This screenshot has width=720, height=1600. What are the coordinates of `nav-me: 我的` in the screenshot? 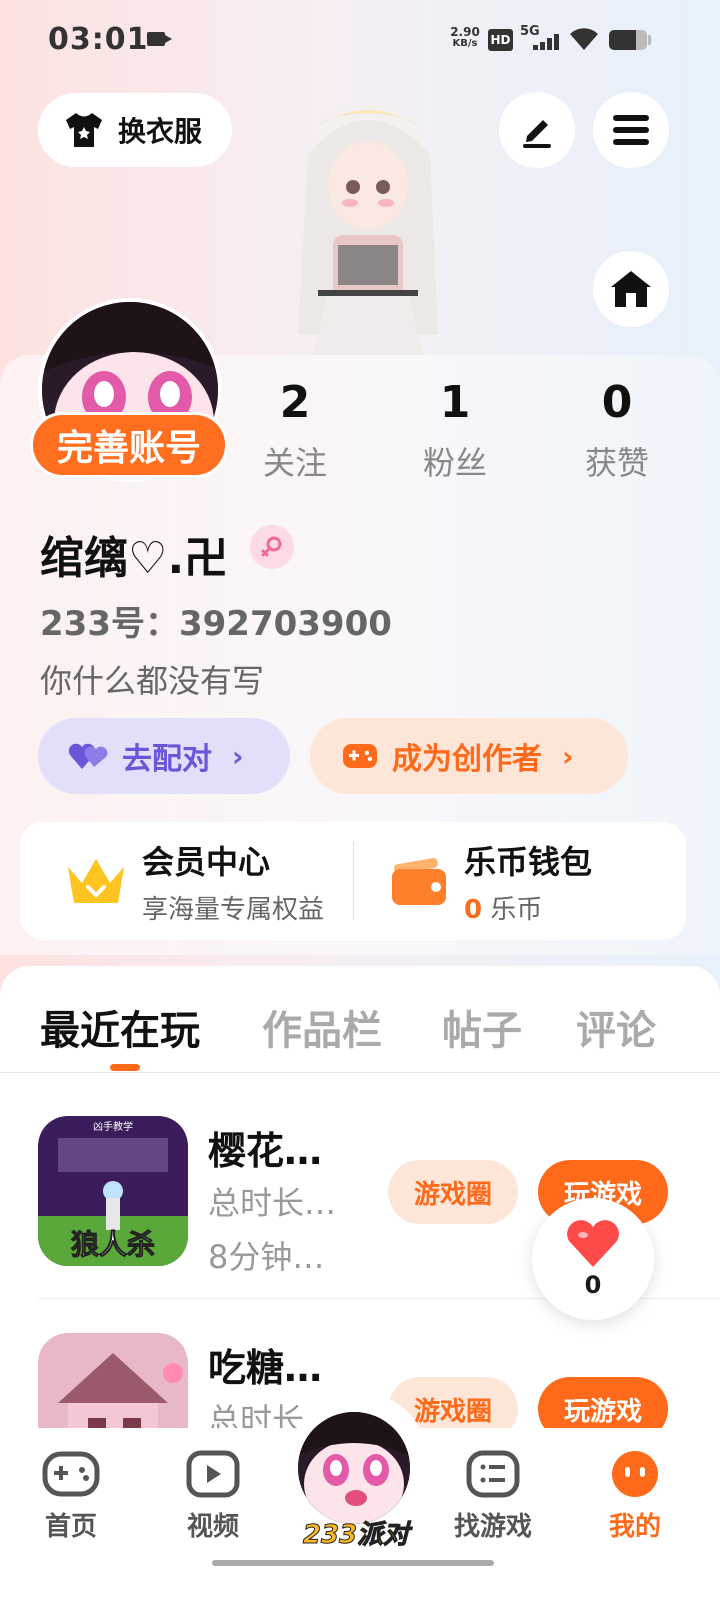 It's located at (635, 1496).